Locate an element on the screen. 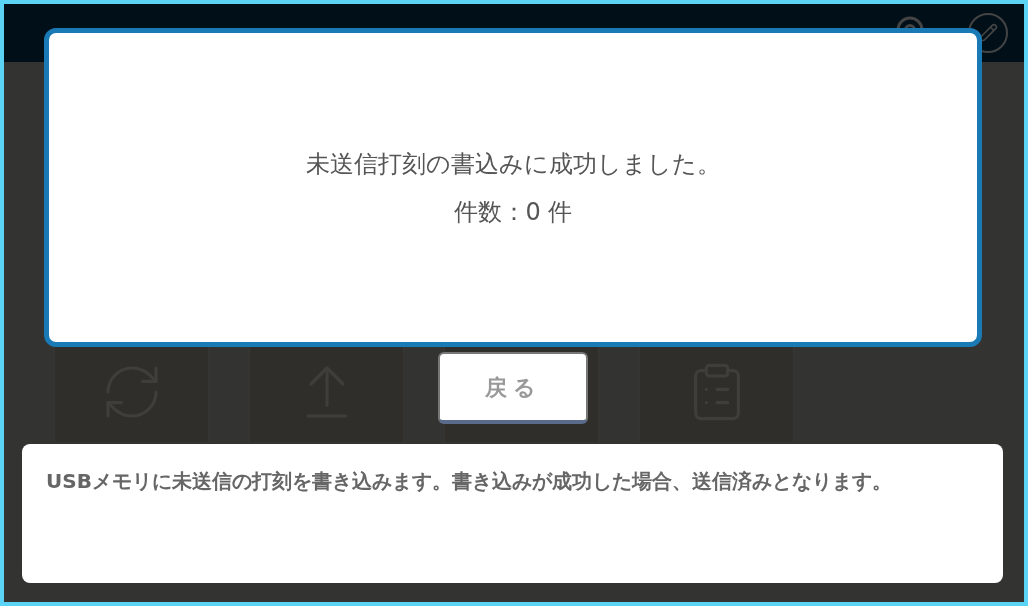  help-text: USBメモリに未送信の打刻を書き込みます。書き込みが成功した場合、送信済みとなります。 is located at coordinates (469, 481).